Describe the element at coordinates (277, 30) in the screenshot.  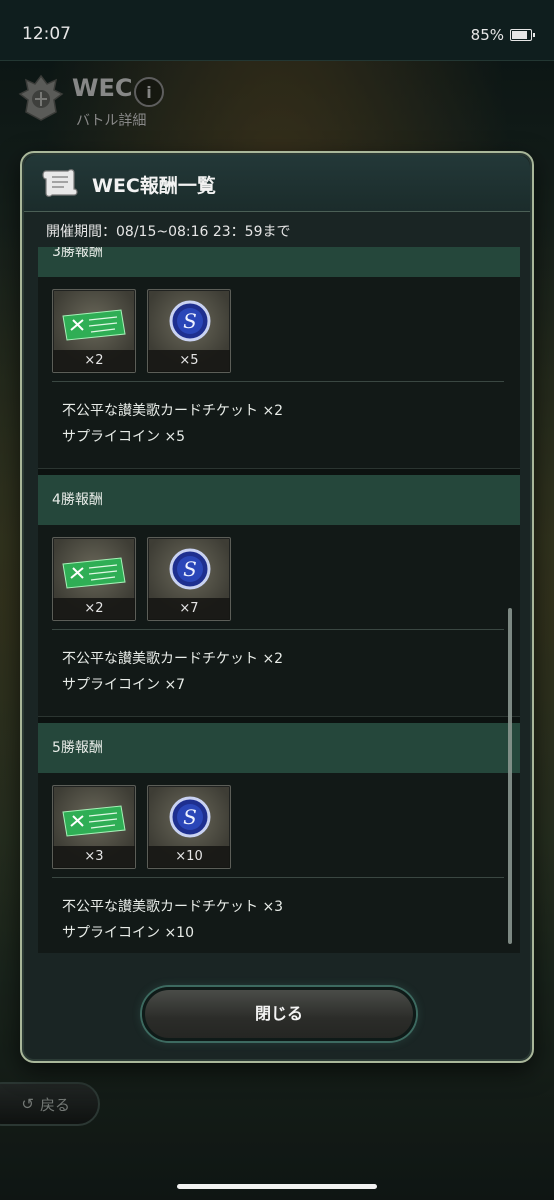
I see `status-bar: 12:07 85%` at that location.